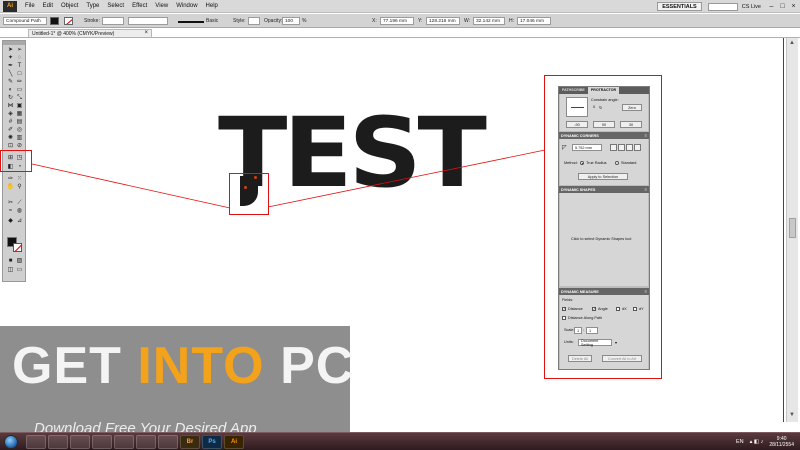 This screenshot has height=450, width=800. What do you see at coordinates (10, 105) in the screenshot?
I see `width-tool-icon: ⋈` at bounding box center [10, 105].